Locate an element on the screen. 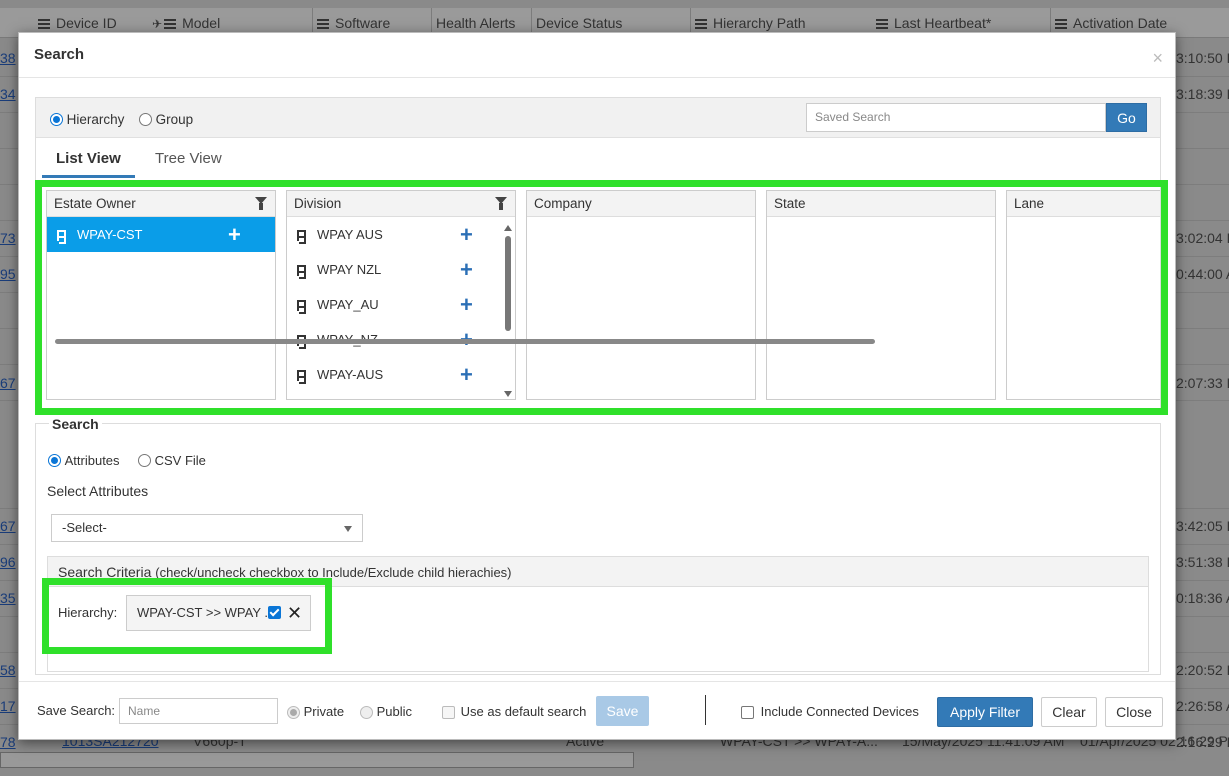  select-attributes-label: Select Attributes is located at coordinates (98, 491).